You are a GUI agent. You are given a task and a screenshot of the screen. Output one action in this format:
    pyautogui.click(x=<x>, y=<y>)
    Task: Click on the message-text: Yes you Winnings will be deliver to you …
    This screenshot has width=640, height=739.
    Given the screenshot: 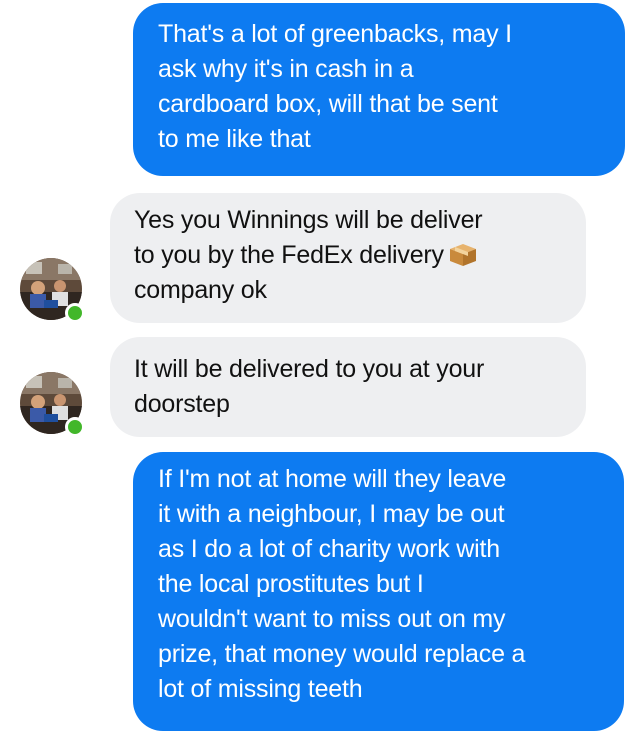 What is the action you would take?
    pyautogui.click(x=308, y=237)
    